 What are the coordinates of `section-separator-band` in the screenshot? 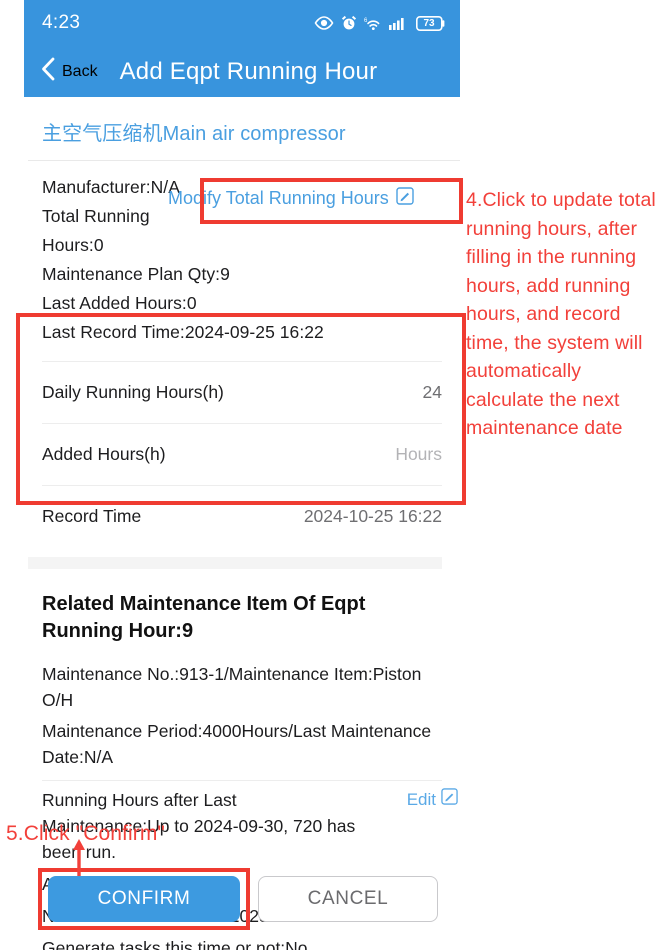 It's located at (235, 563).